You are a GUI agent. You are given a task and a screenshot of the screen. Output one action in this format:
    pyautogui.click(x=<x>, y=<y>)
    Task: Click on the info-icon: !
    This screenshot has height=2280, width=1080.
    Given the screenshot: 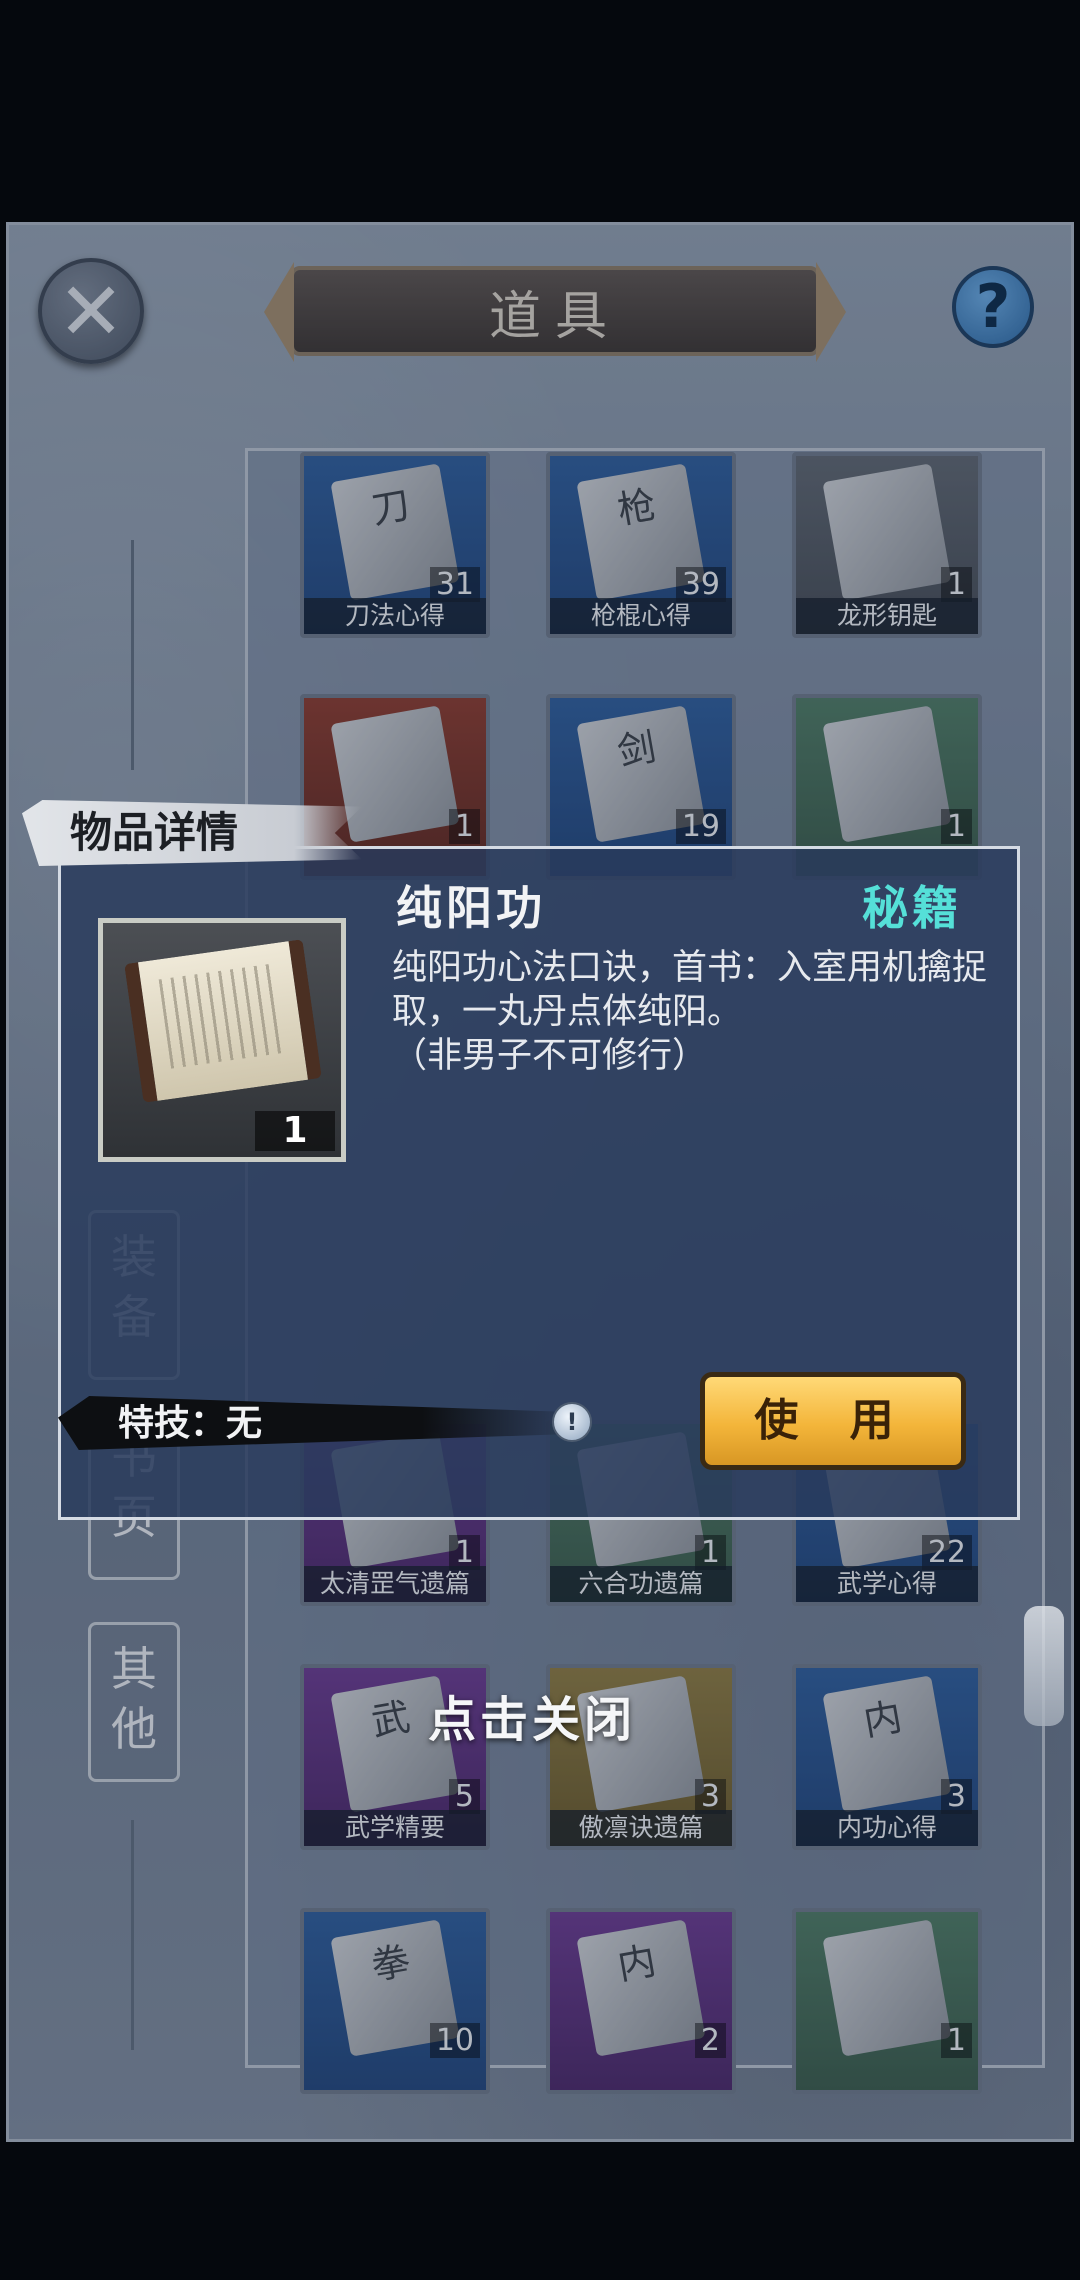 What is the action you would take?
    pyautogui.click(x=572, y=1422)
    